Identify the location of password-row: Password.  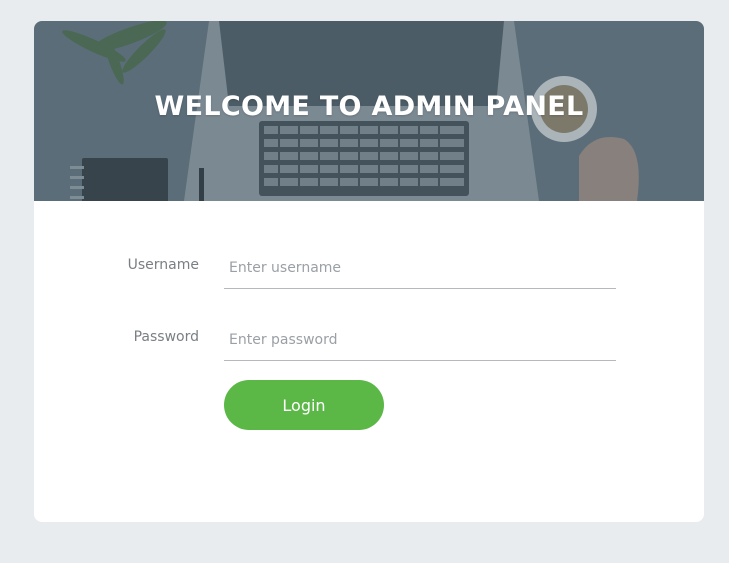
(369, 340).